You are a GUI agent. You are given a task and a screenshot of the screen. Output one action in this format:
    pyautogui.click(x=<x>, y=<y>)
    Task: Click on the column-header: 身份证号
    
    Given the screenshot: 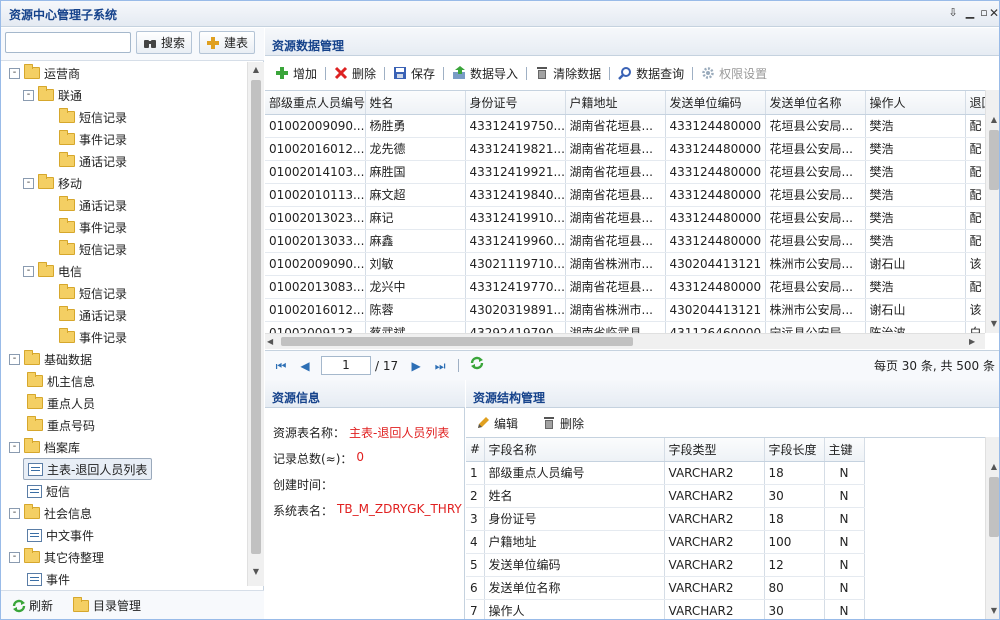 What is the action you would take?
    pyautogui.click(x=515, y=103)
    